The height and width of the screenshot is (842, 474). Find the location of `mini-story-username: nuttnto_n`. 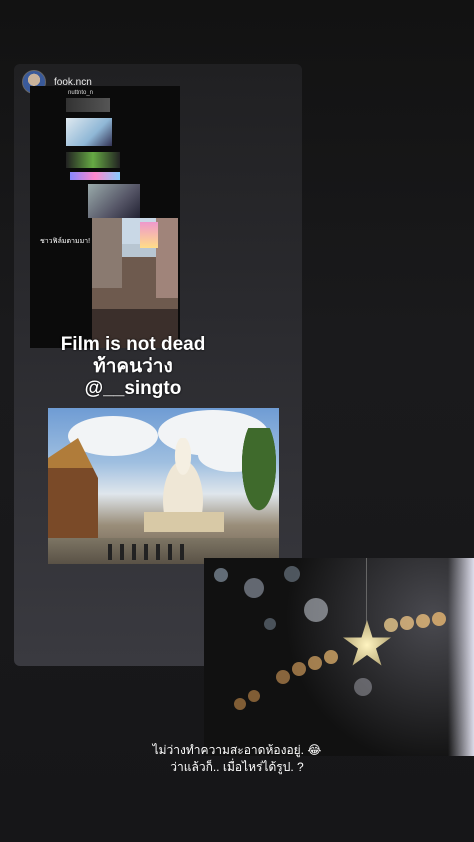

mini-story-username: nuttnto_n is located at coordinates (81, 93).